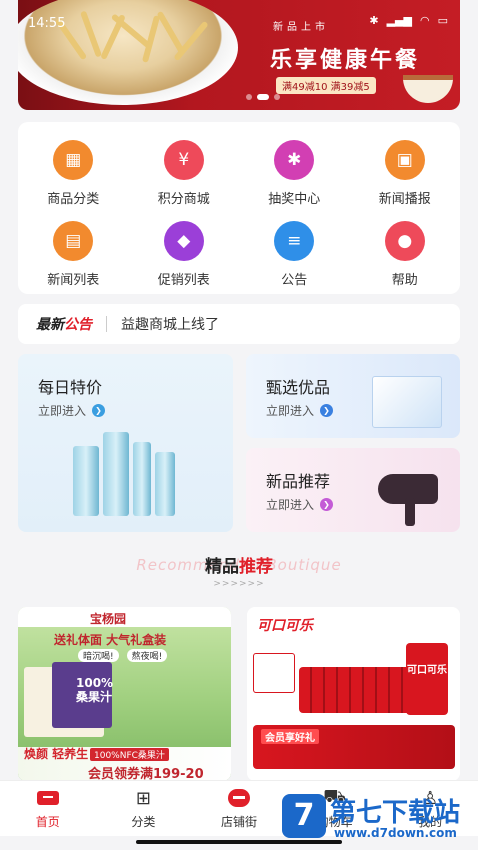 The width and height of the screenshot is (478, 850). Describe the element at coordinates (108, 619) in the screenshot. I see `product-brand: 宝杨园` at that location.